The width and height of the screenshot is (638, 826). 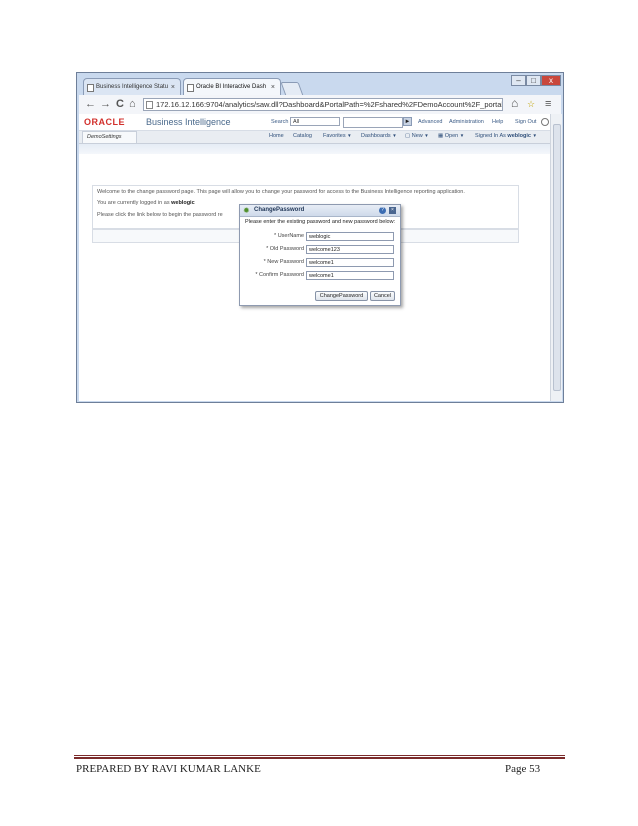 I want to click on star-icon: ☆, so click(x=531, y=104).